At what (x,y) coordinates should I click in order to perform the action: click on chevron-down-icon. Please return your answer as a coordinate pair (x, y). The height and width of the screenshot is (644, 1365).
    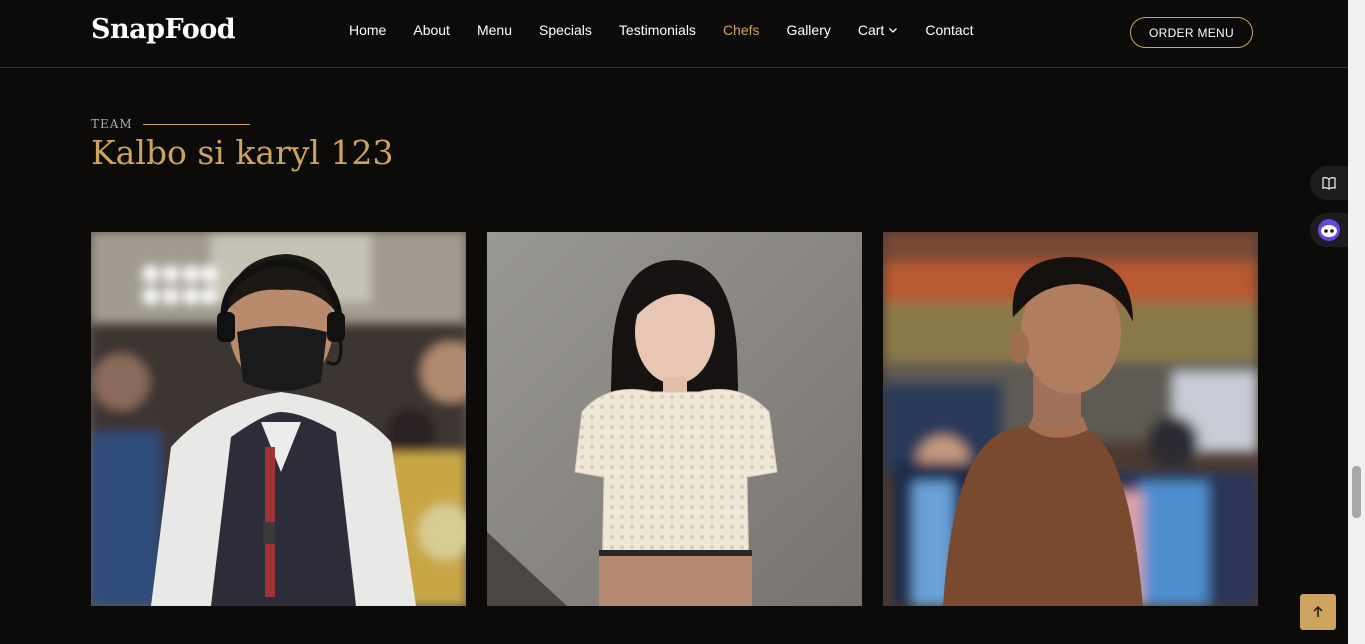
    Looking at the image, I should click on (893, 30).